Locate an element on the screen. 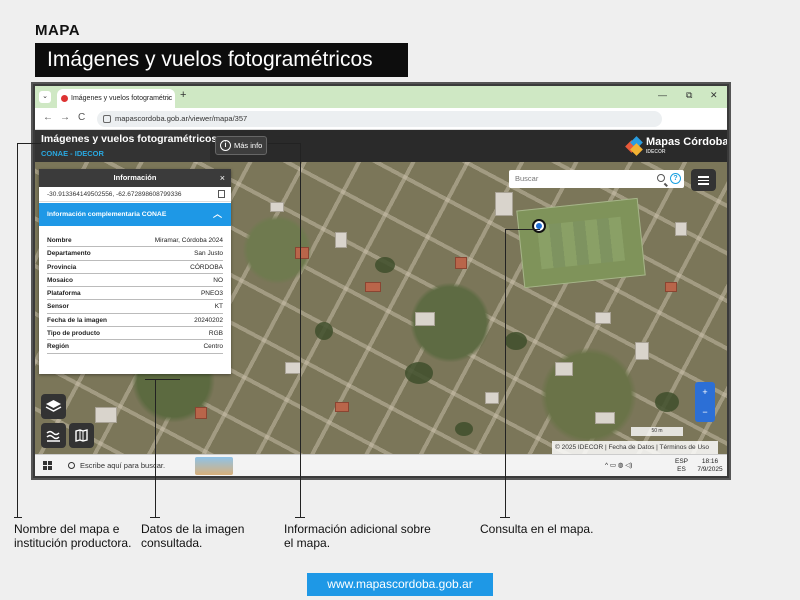 The image size is (800, 600). row-value: KT is located at coordinates (218, 307).